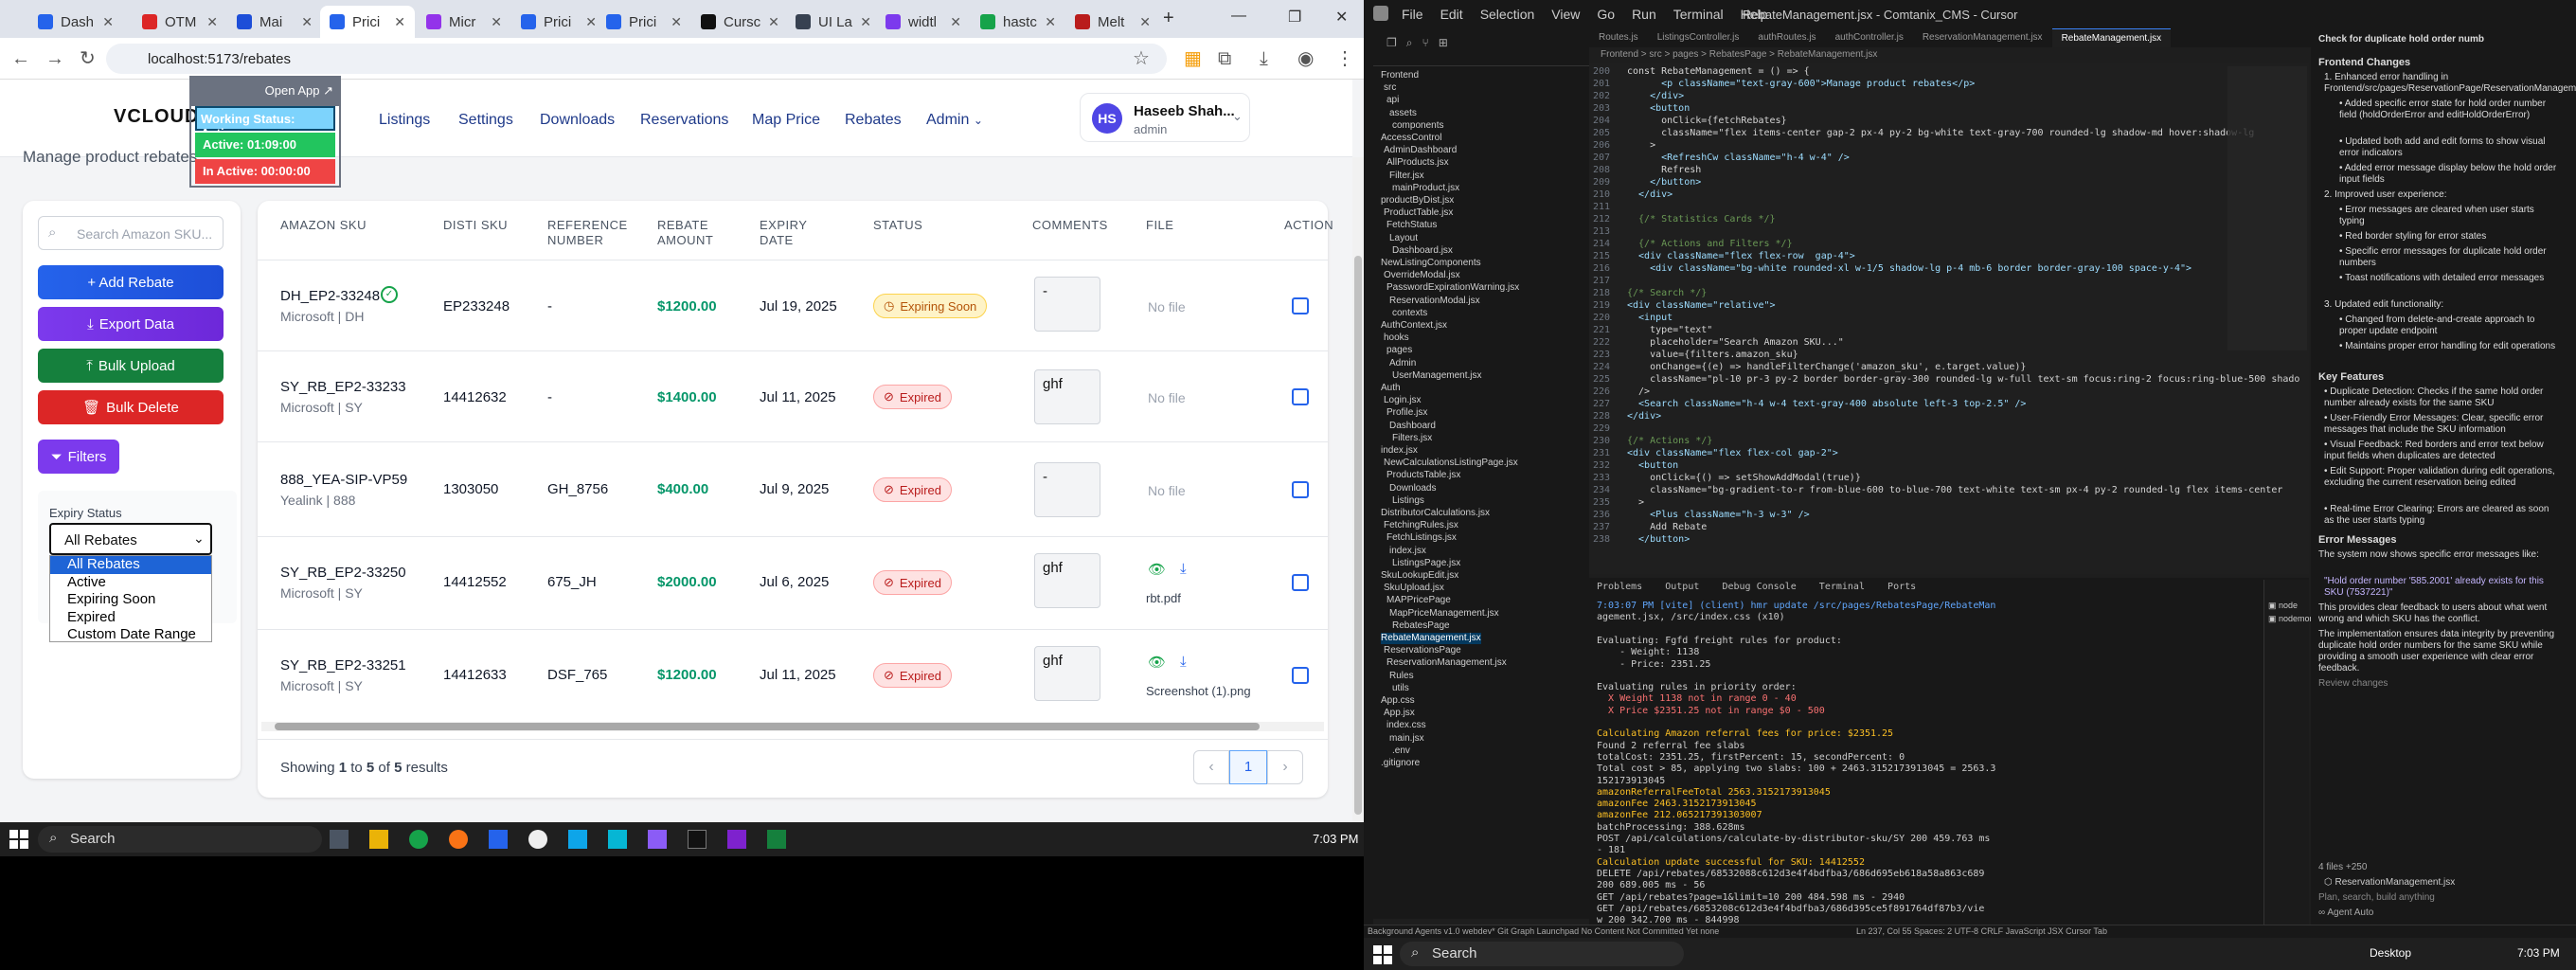  Describe the element at coordinates (1452, 288) in the screenshot. I see `explorer-item: PasswordExpirationWarning.jsx` at that location.